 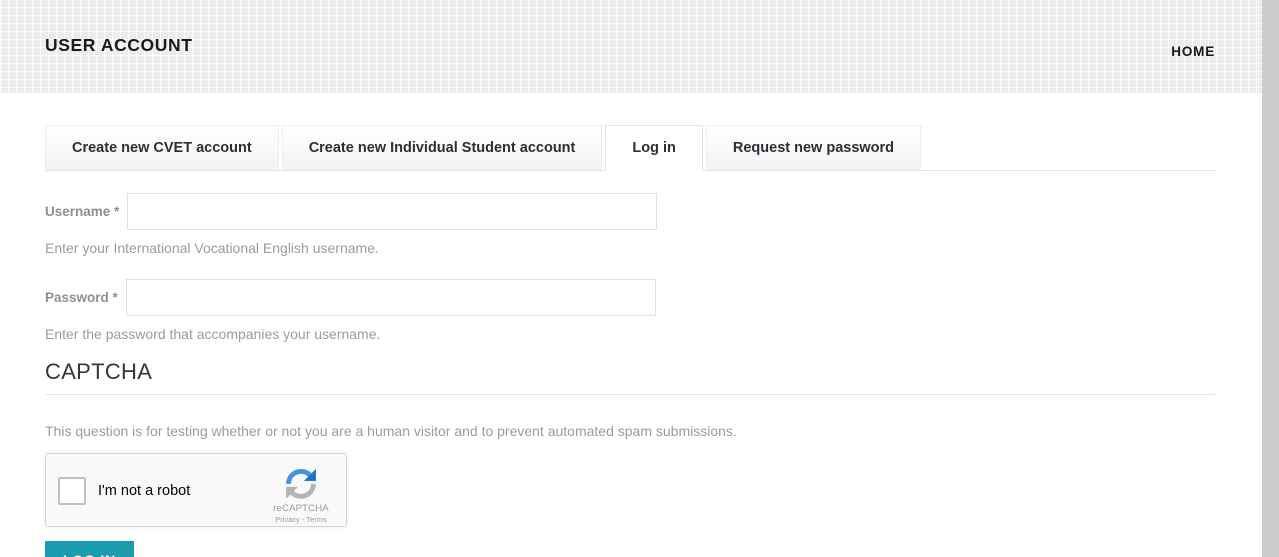 I want to click on password-label: Password *, so click(x=81, y=298).